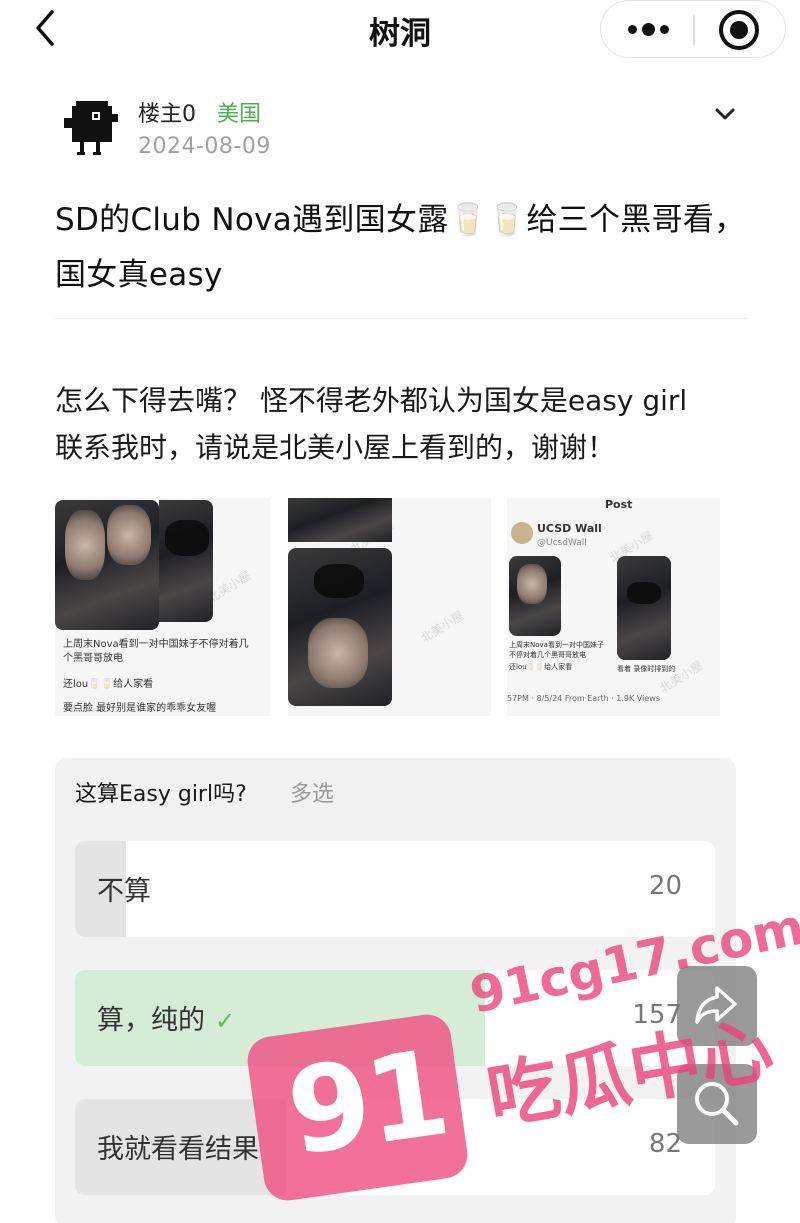 This screenshot has height=1223, width=800. Describe the element at coordinates (401, 318) in the screenshot. I see `divider` at that location.